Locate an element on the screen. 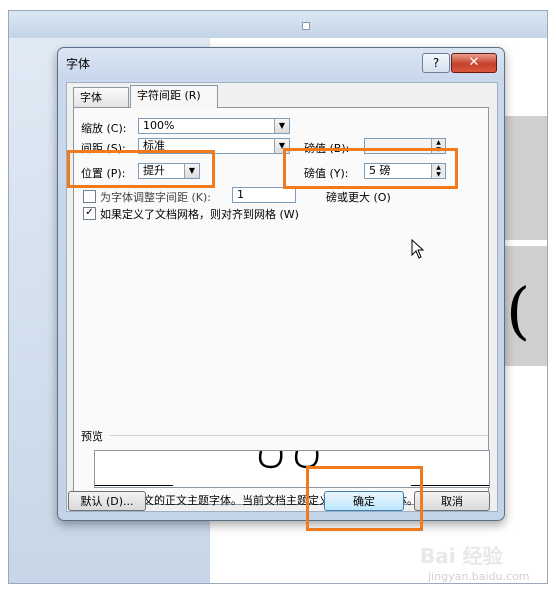  kerning-suffix: 磅或更大 (O) is located at coordinates (358, 197).